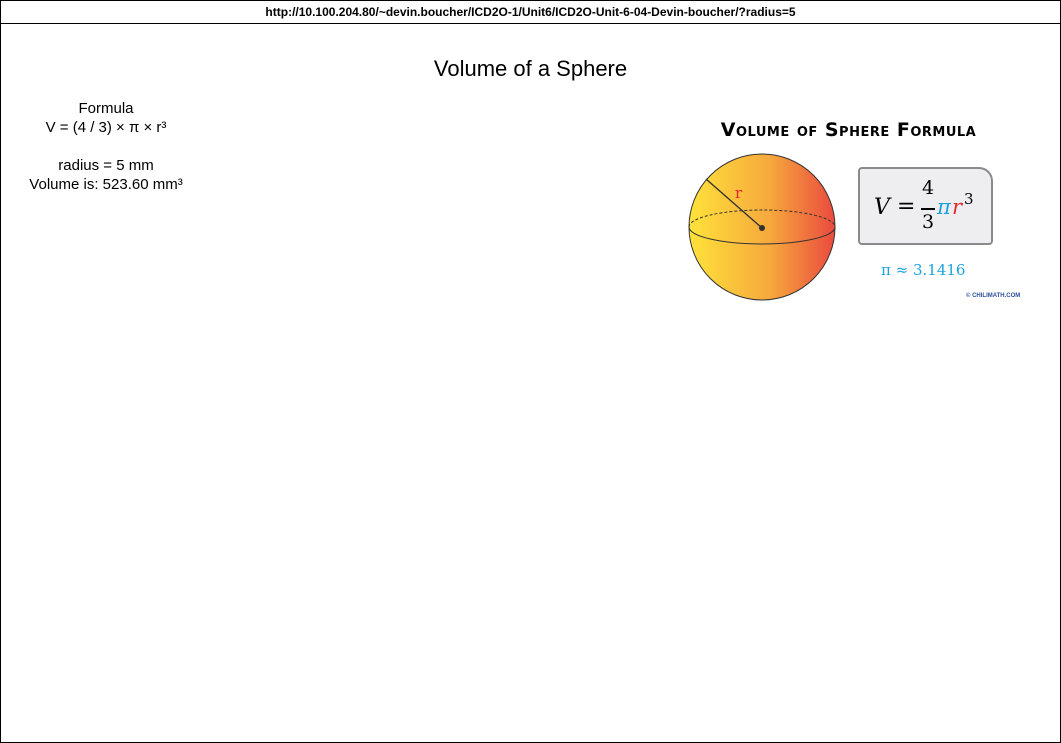 The width and height of the screenshot is (1061, 743). Describe the element at coordinates (530, 68) in the screenshot. I see `page-title: Volume of a Sphere` at that location.